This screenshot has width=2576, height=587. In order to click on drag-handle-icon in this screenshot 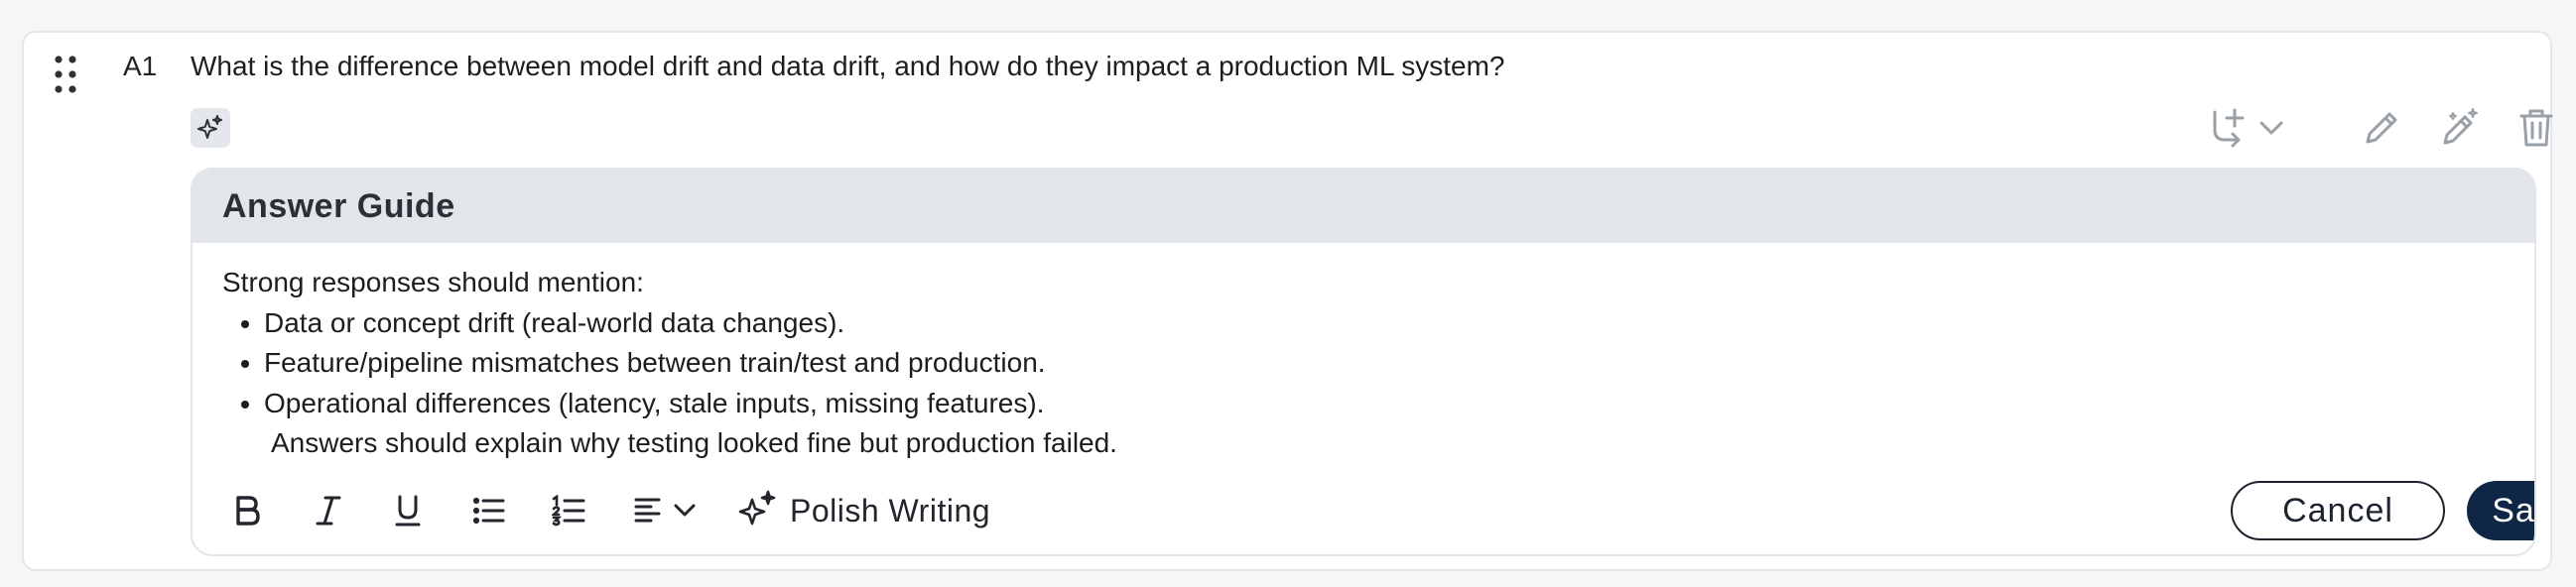, I will do `click(65, 74)`.